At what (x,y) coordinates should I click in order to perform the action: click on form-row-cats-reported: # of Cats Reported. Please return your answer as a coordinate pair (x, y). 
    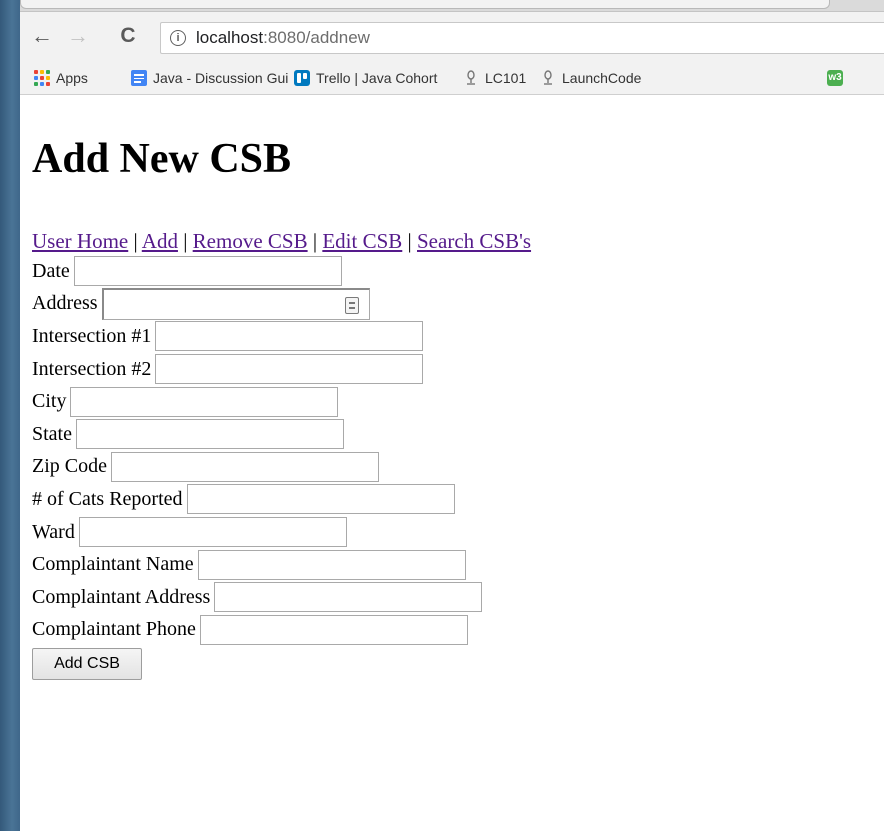
    Looking at the image, I should click on (257, 499).